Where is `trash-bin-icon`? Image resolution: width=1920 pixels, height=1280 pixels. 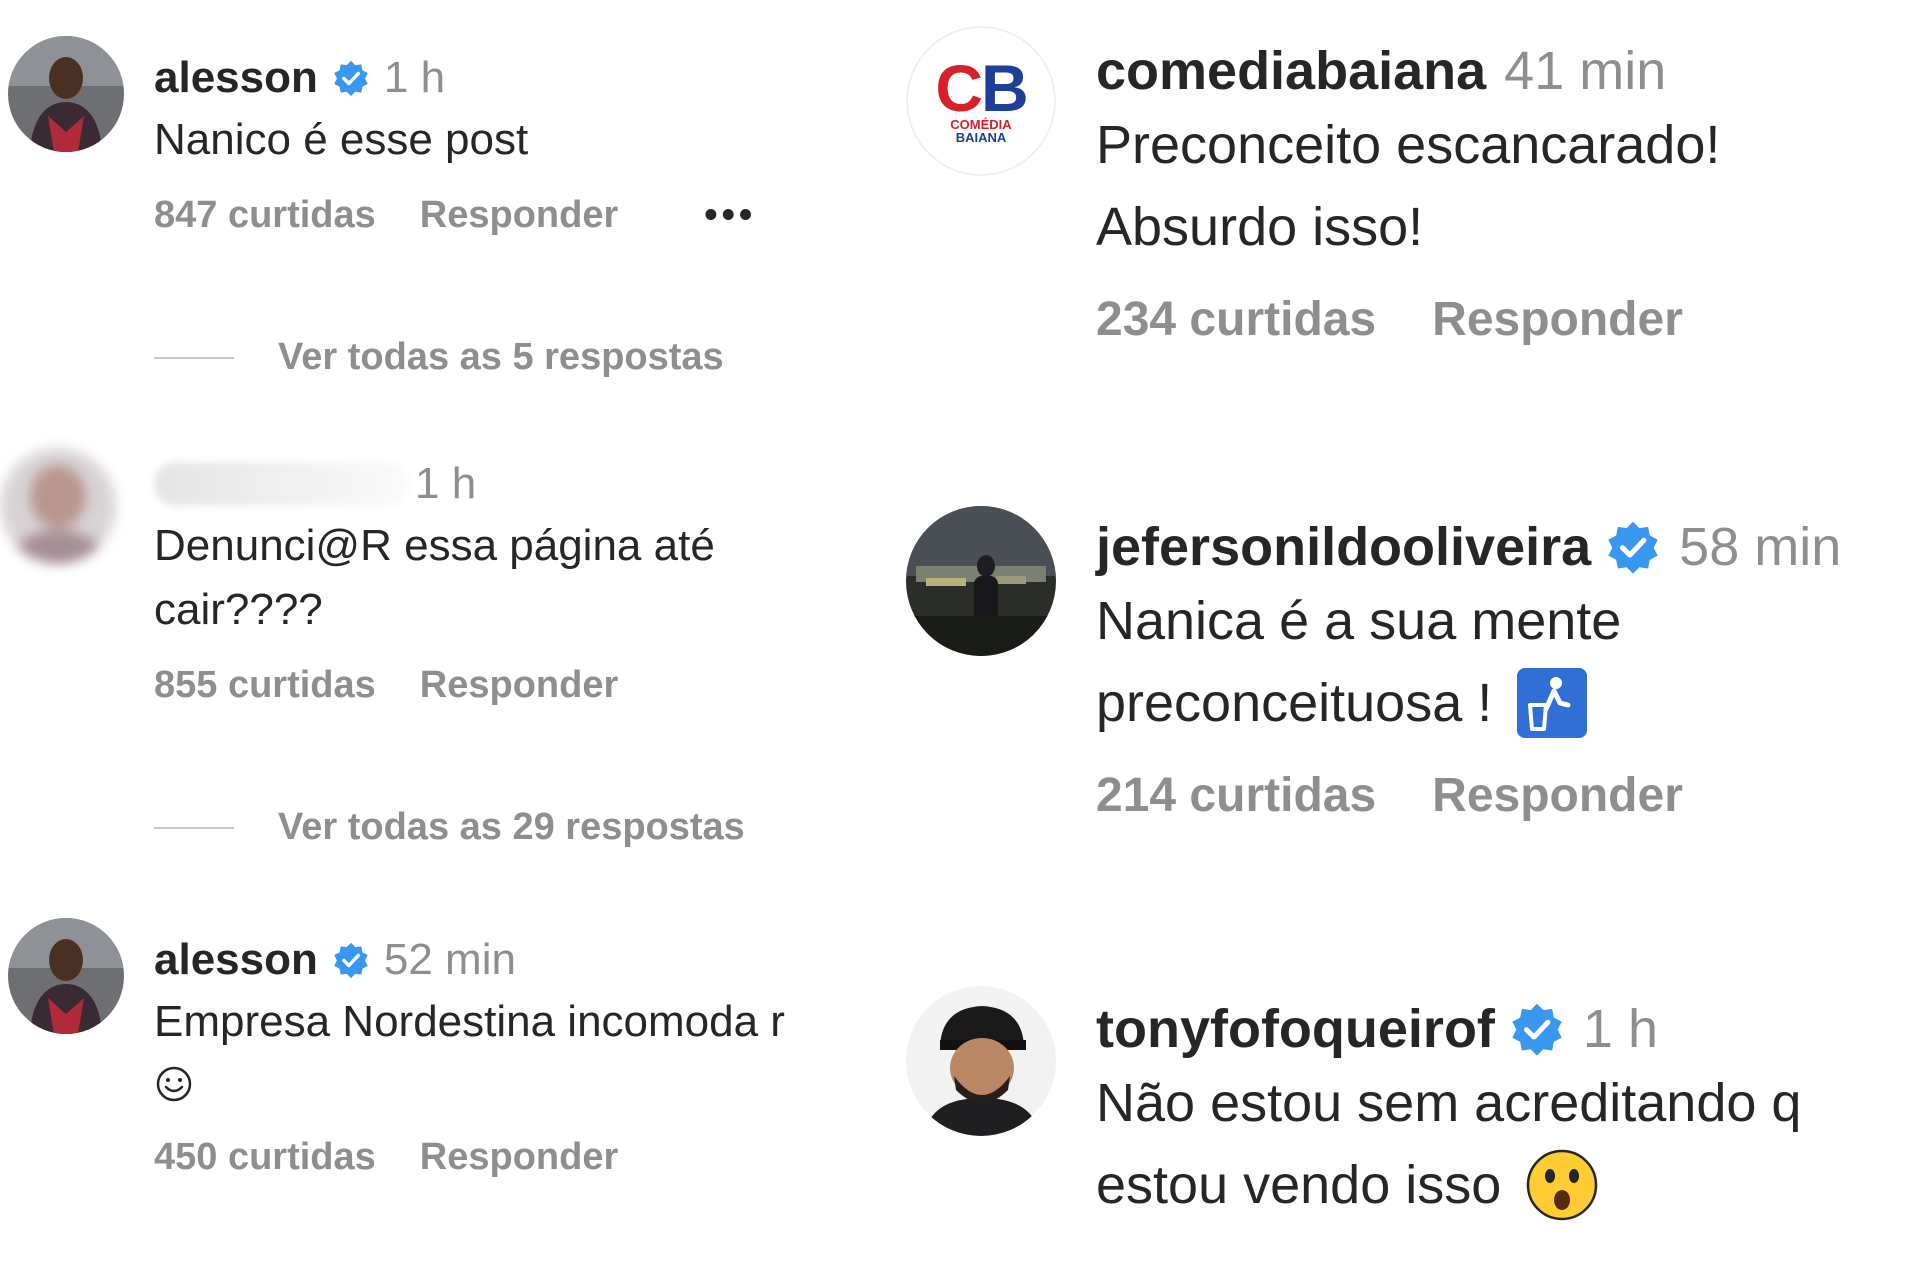 trash-bin-icon is located at coordinates (1552, 703).